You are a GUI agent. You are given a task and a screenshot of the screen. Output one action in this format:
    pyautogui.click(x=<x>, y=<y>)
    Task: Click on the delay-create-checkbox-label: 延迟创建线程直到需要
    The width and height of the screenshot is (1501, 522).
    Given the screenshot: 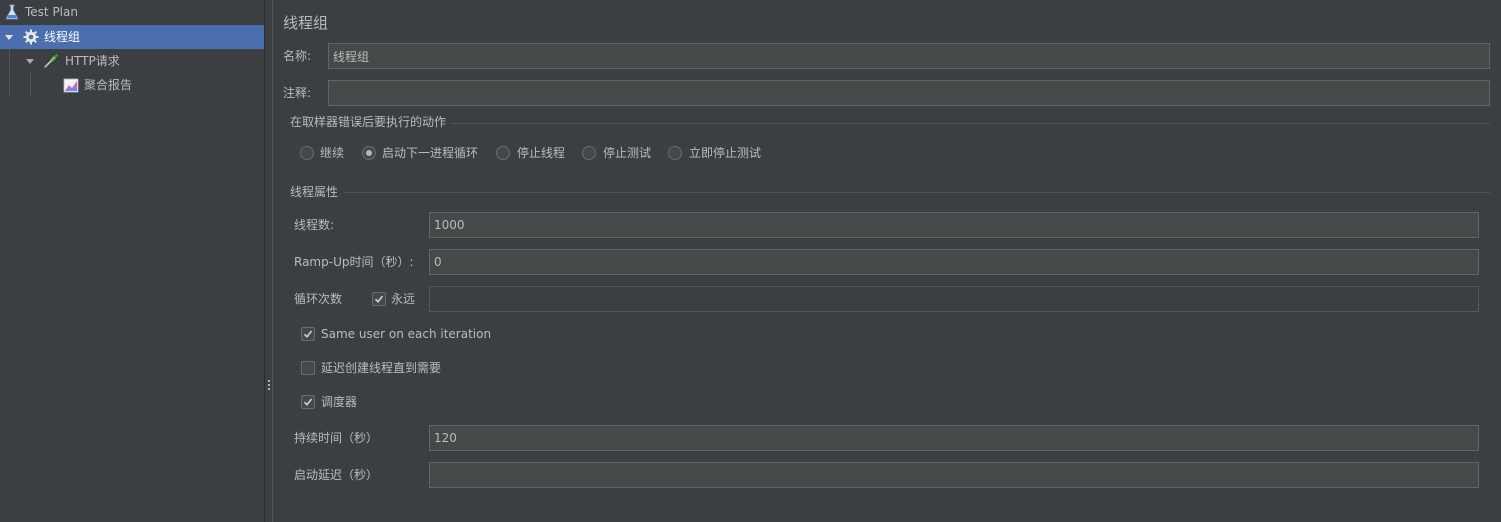 What is the action you would take?
    pyautogui.click(x=381, y=368)
    